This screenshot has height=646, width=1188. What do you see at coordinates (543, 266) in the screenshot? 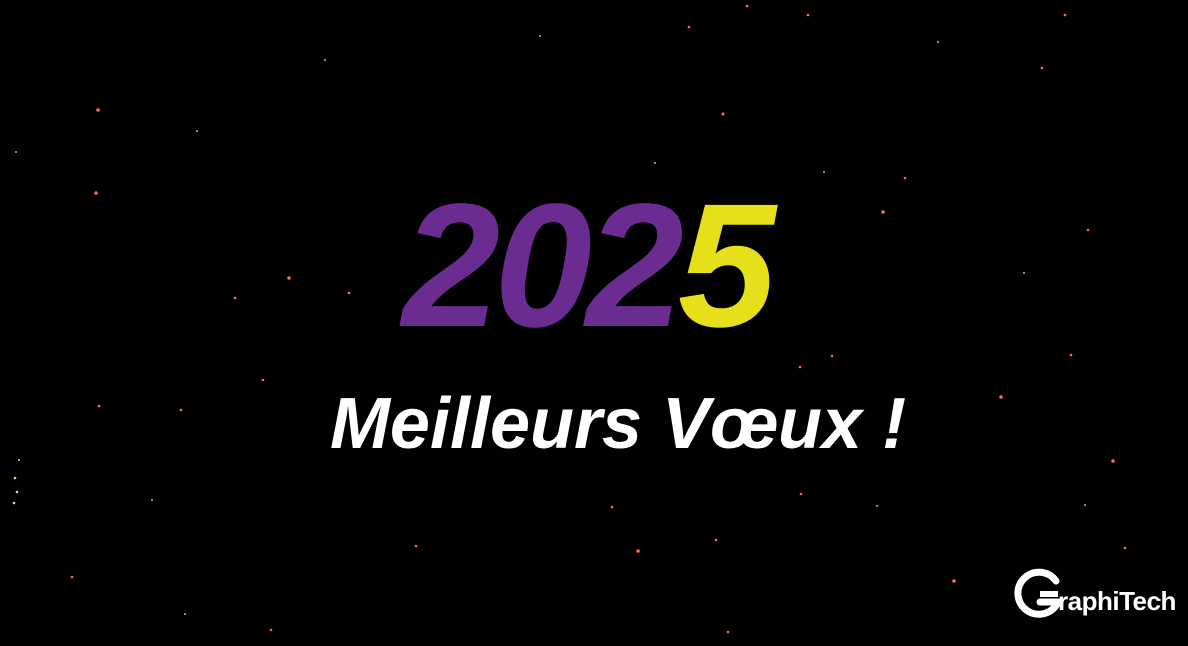
I see `year-digits-purple: 202` at bounding box center [543, 266].